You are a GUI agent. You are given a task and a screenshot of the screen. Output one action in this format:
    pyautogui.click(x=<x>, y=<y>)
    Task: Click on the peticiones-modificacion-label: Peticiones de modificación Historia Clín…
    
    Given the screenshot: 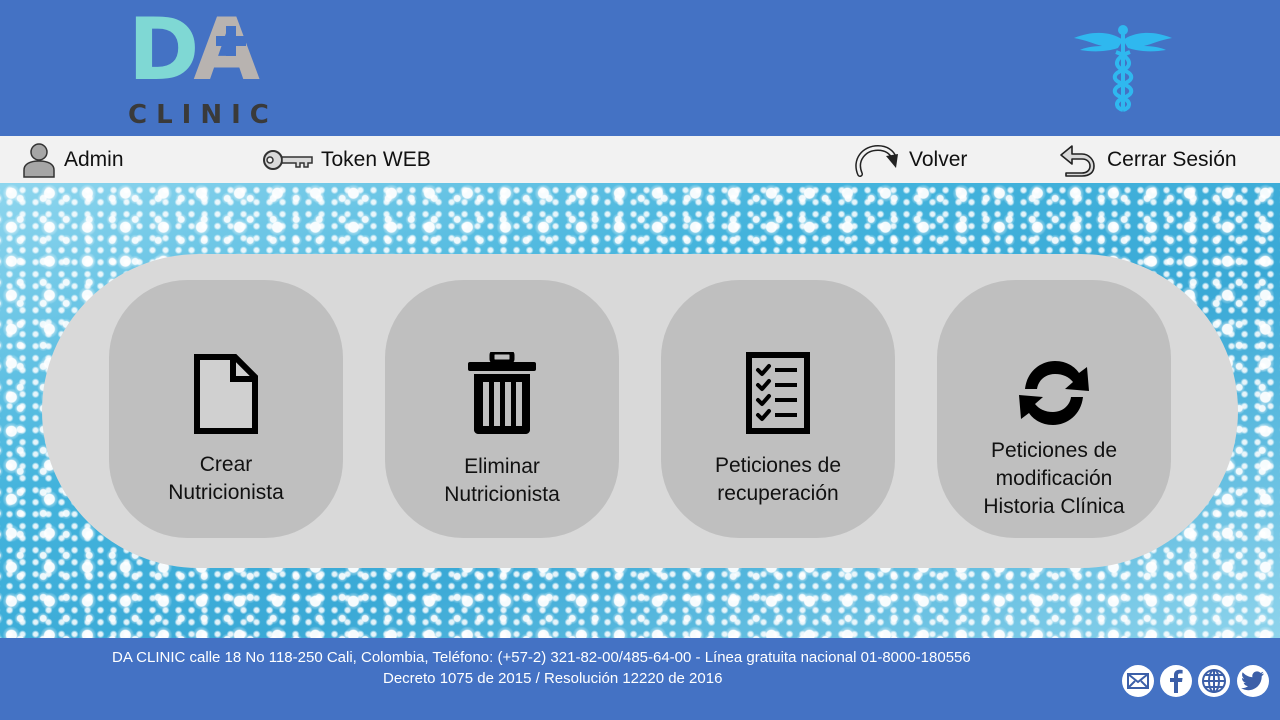 What is the action you would take?
    pyautogui.click(x=1054, y=478)
    